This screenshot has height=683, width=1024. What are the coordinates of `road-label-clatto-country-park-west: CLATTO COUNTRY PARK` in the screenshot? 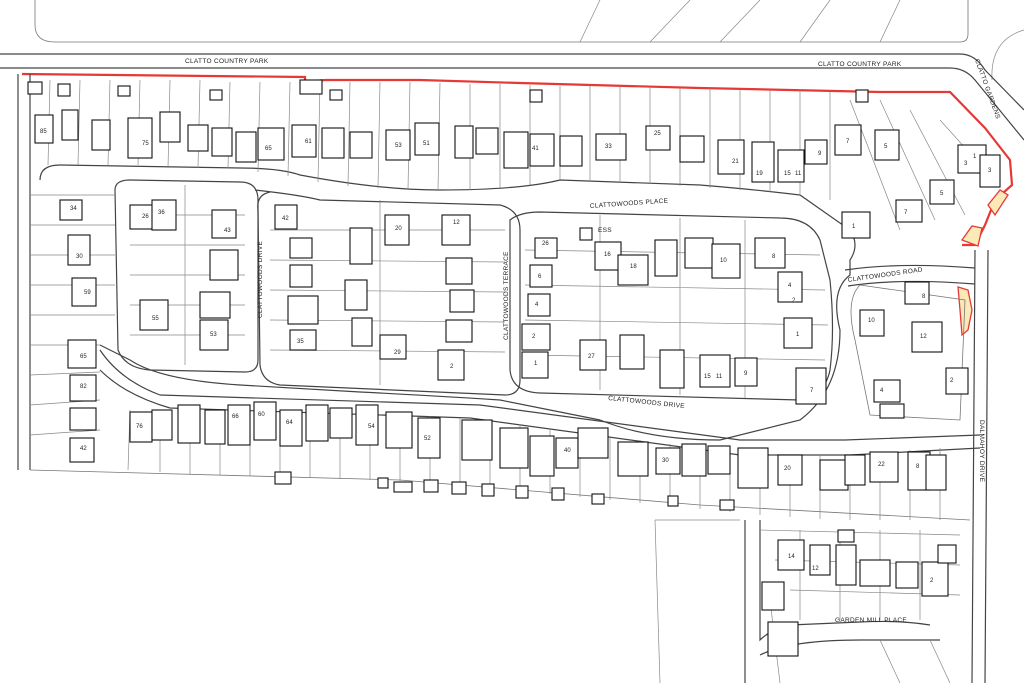 It's located at (227, 61).